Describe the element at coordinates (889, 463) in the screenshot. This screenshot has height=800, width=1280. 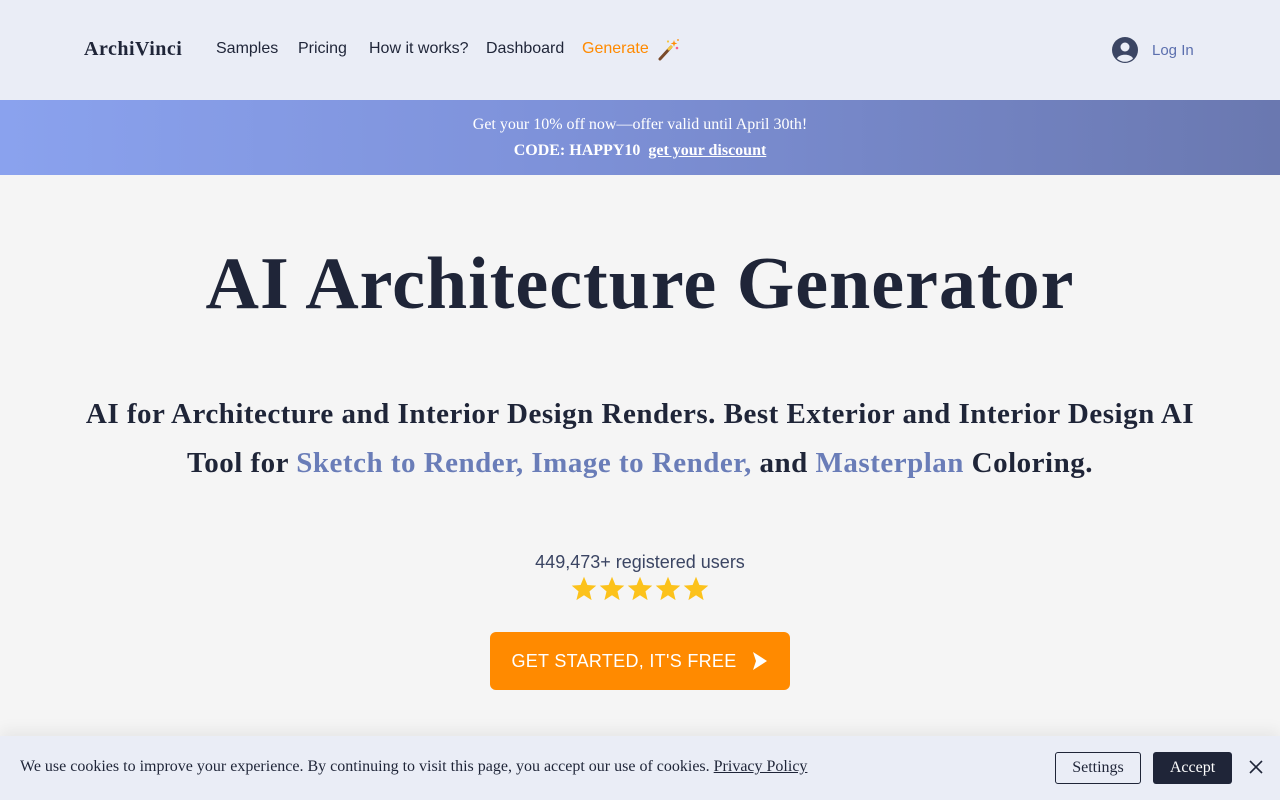
I see `subtitle-highlight-masterplan: Masterplan` at that location.